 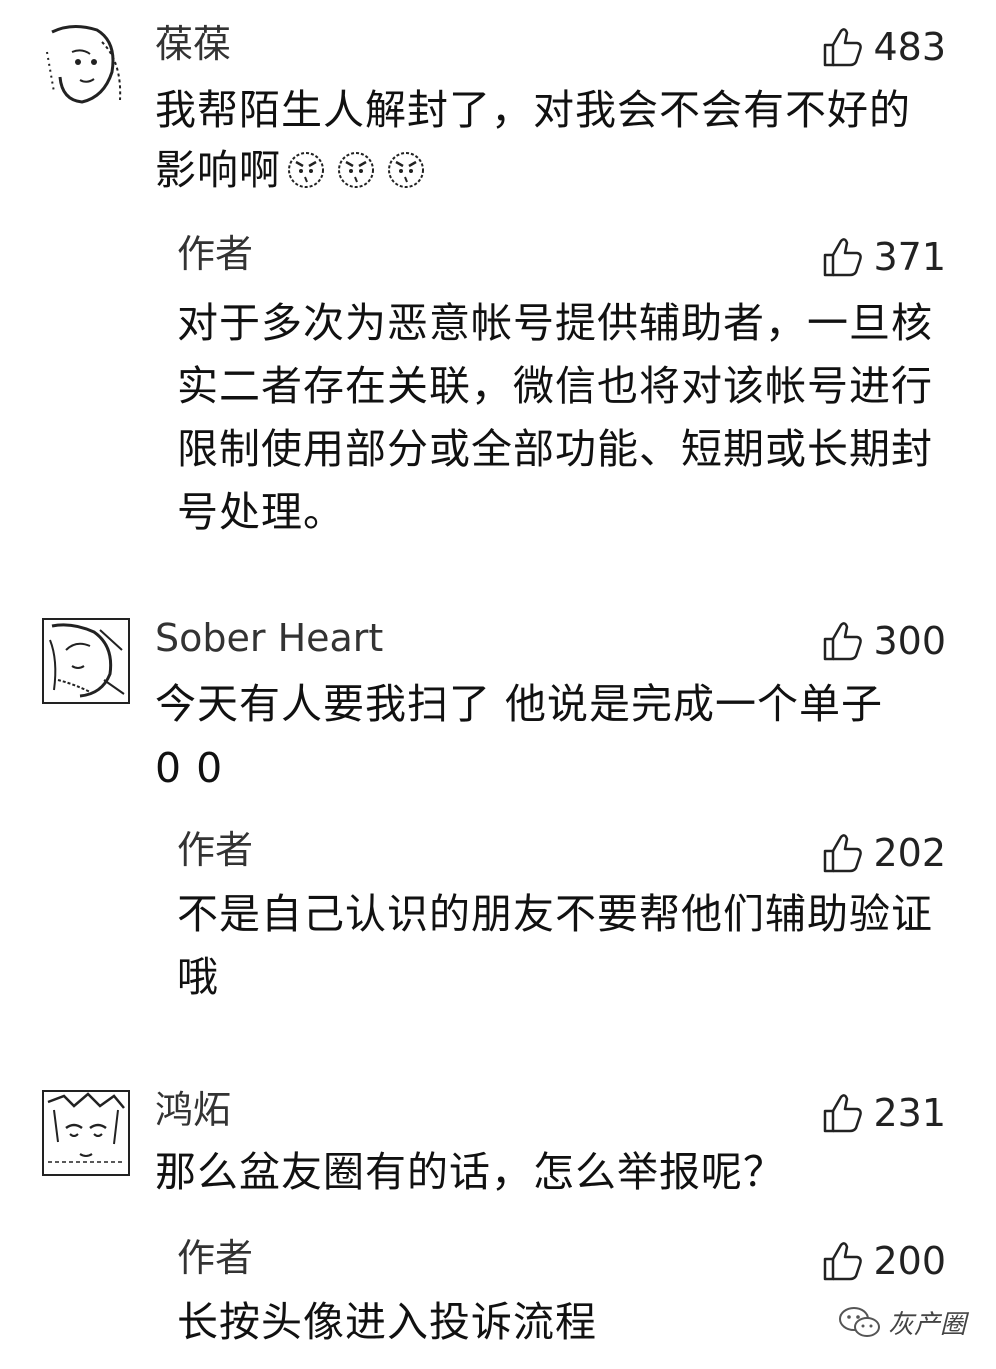 I want to click on like-button: 371, so click(x=883, y=257).